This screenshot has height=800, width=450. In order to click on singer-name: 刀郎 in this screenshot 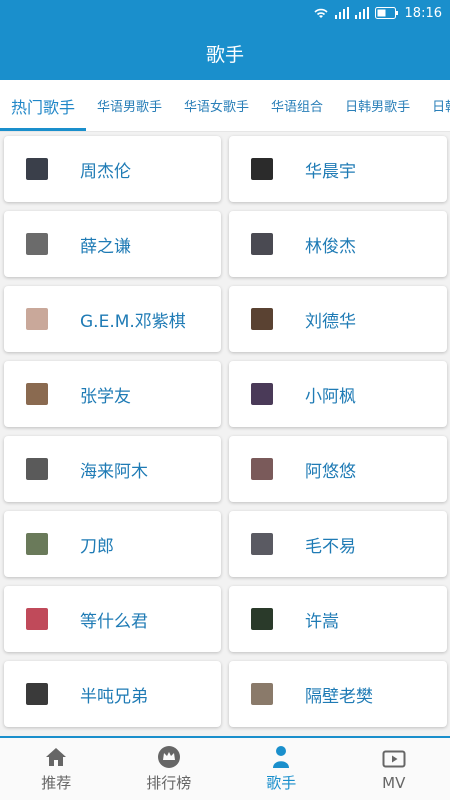, I will do `click(97, 546)`.